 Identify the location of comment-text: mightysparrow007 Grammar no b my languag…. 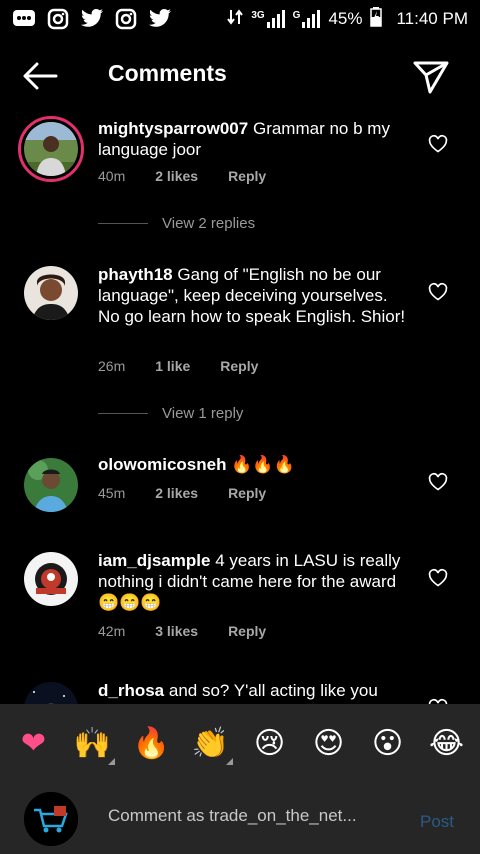
(253, 139).